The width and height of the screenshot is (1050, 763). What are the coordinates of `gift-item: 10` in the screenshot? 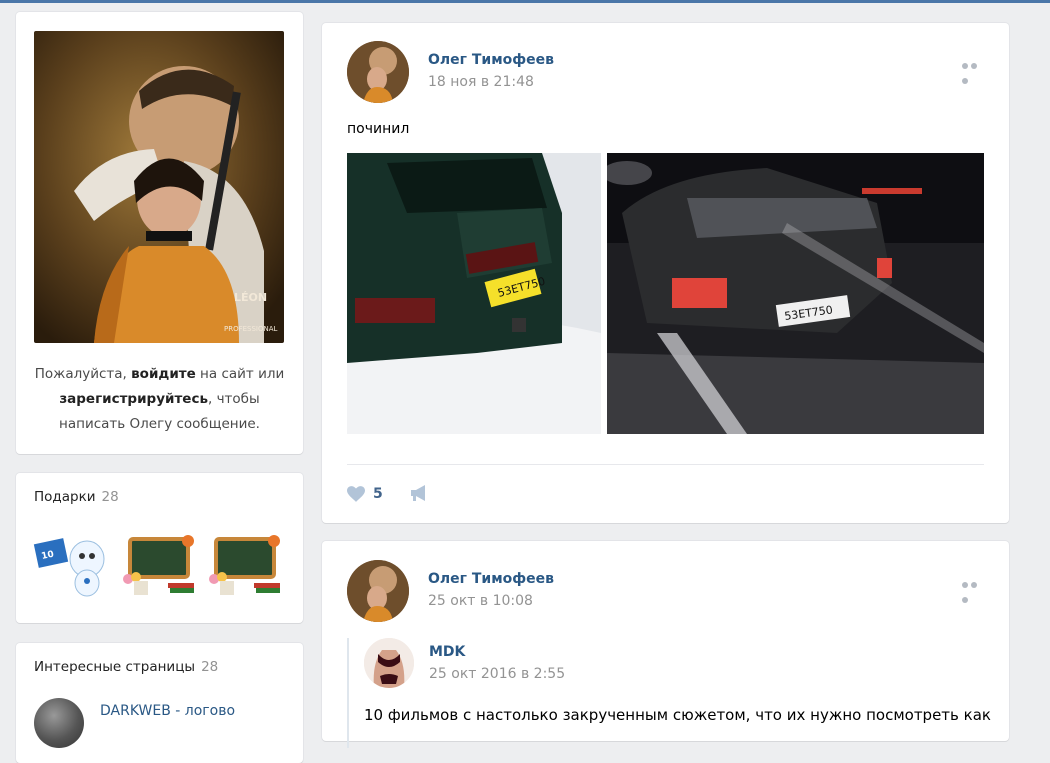 It's located at (72, 566).